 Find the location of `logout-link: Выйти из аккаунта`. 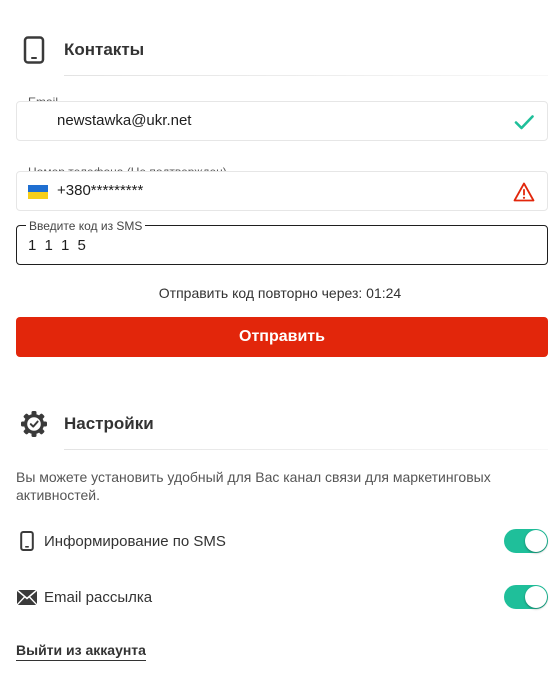

logout-link: Выйти из аккаунта is located at coordinates (81, 651).